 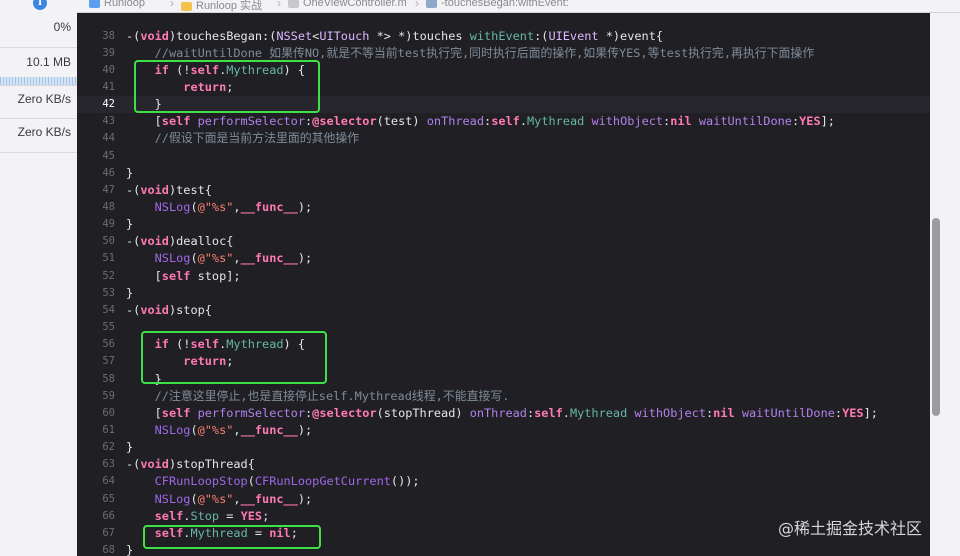 What do you see at coordinates (293, 4) in the screenshot?
I see `objc-file-icon` at bounding box center [293, 4].